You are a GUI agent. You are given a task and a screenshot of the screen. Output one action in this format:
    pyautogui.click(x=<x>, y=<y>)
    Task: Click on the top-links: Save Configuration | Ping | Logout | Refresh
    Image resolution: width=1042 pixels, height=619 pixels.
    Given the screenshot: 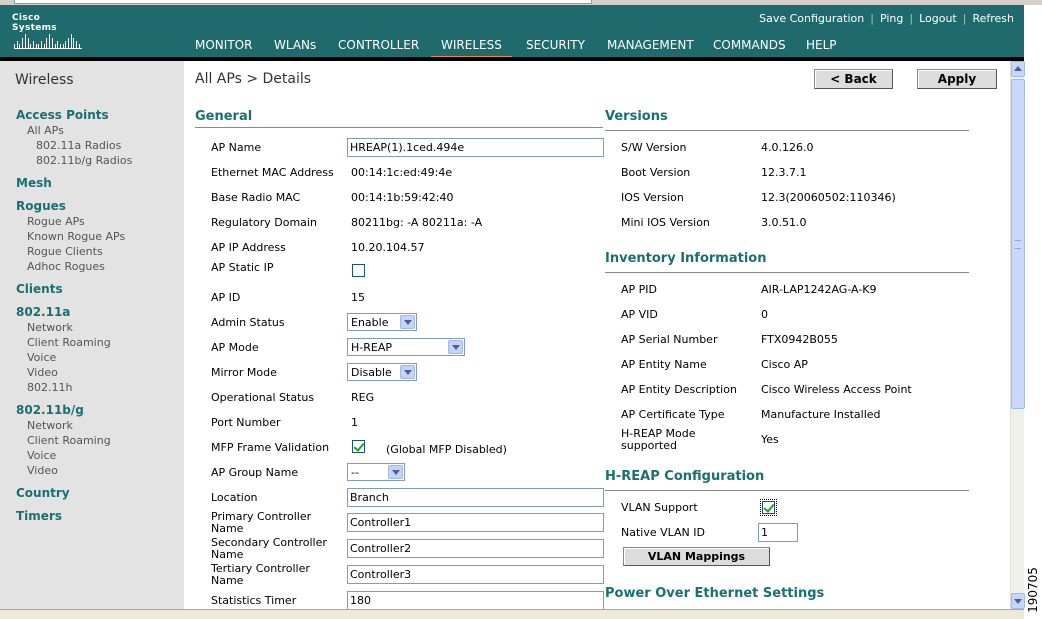 What is the action you would take?
    pyautogui.click(x=886, y=18)
    